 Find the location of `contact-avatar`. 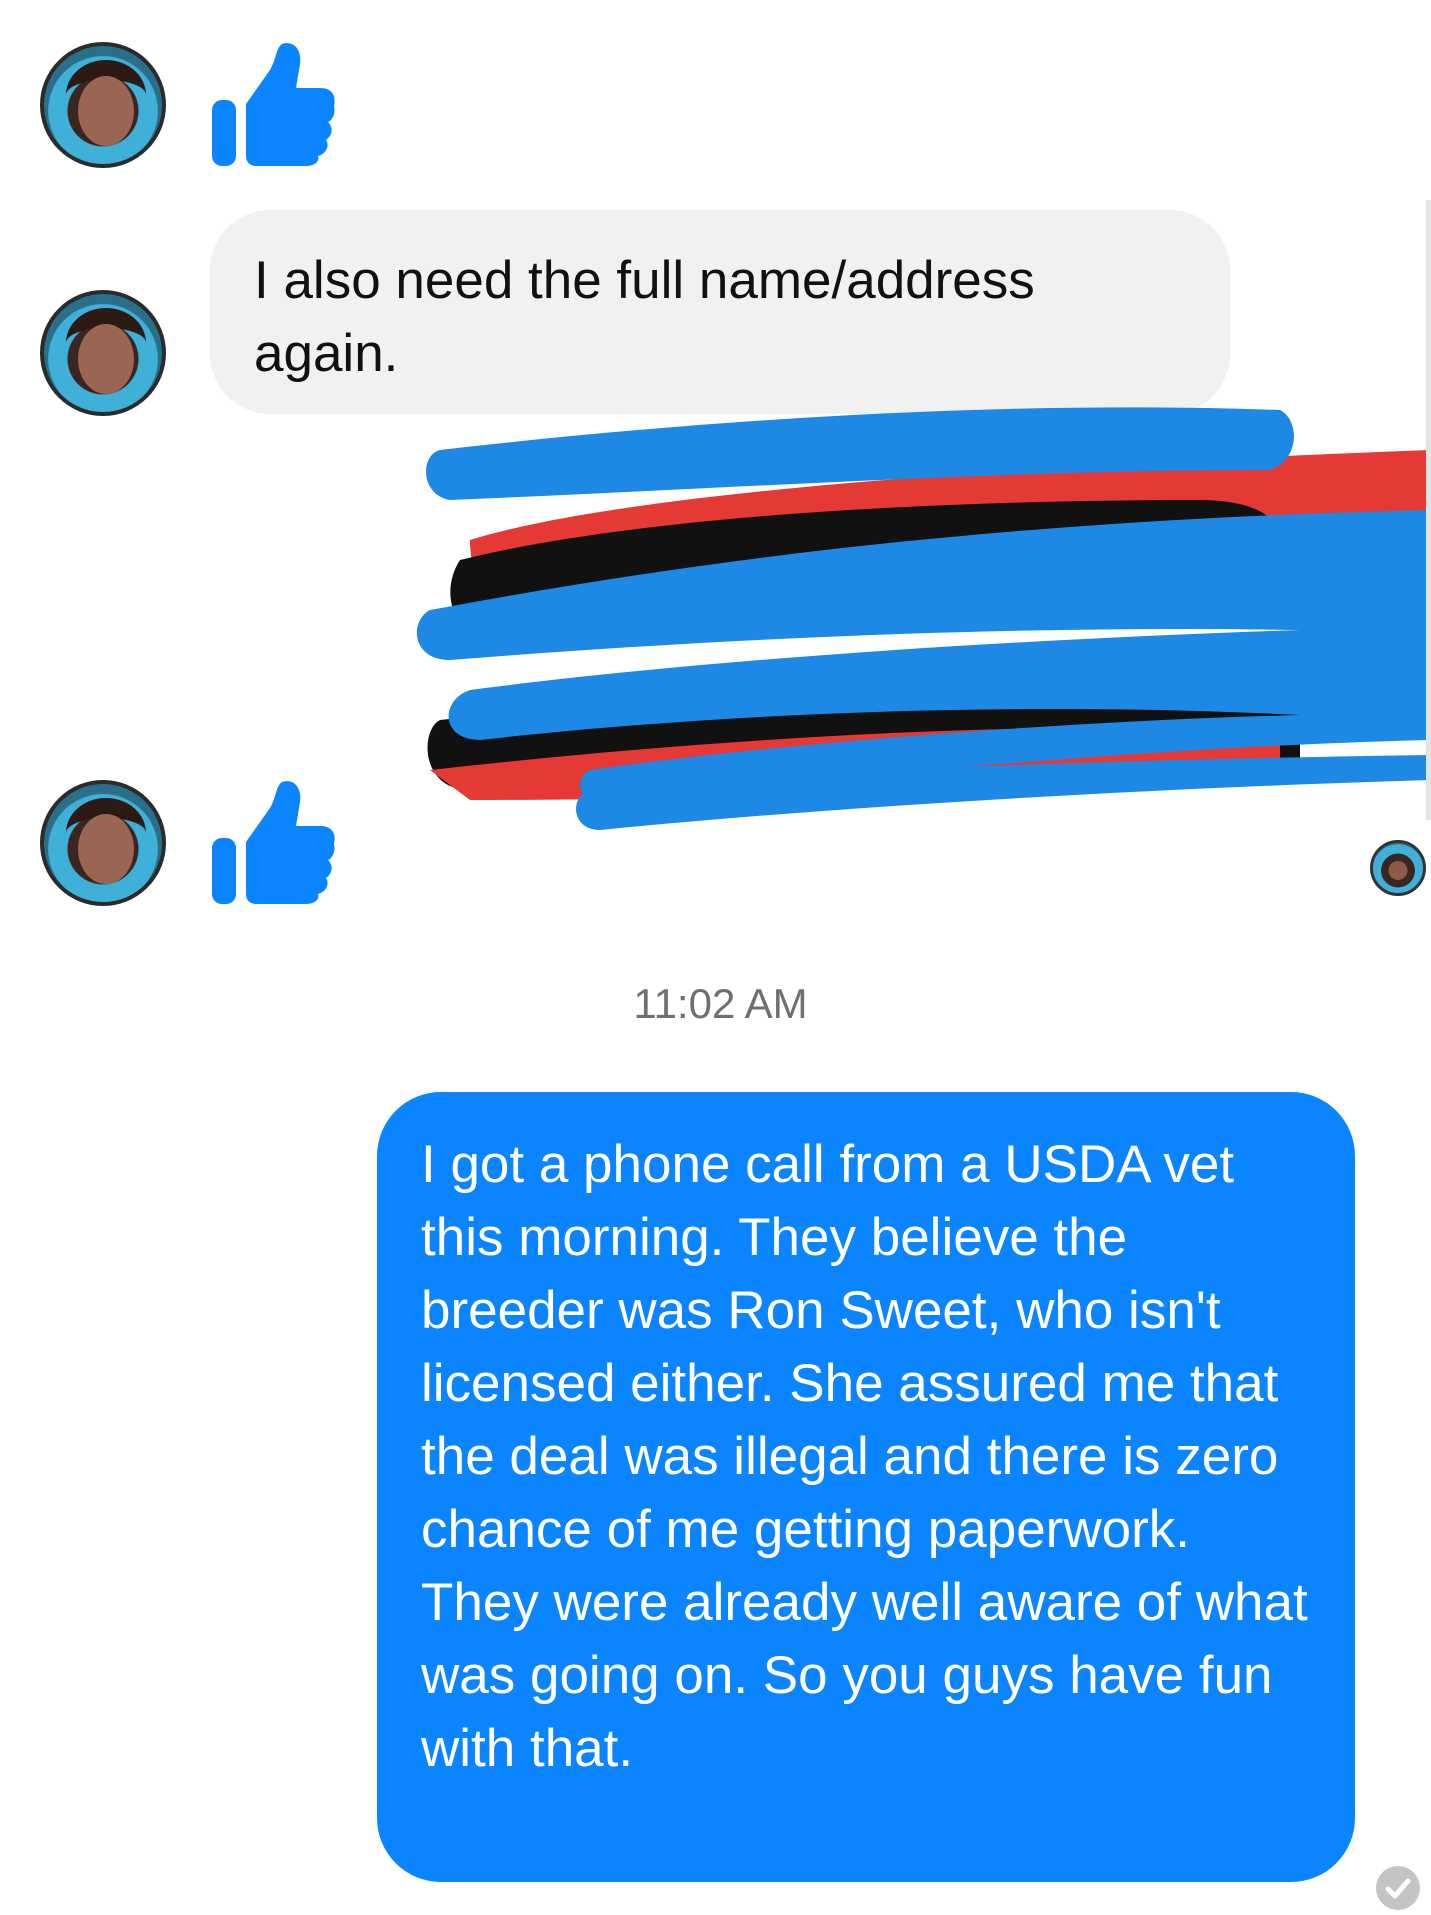

contact-avatar is located at coordinates (103, 843).